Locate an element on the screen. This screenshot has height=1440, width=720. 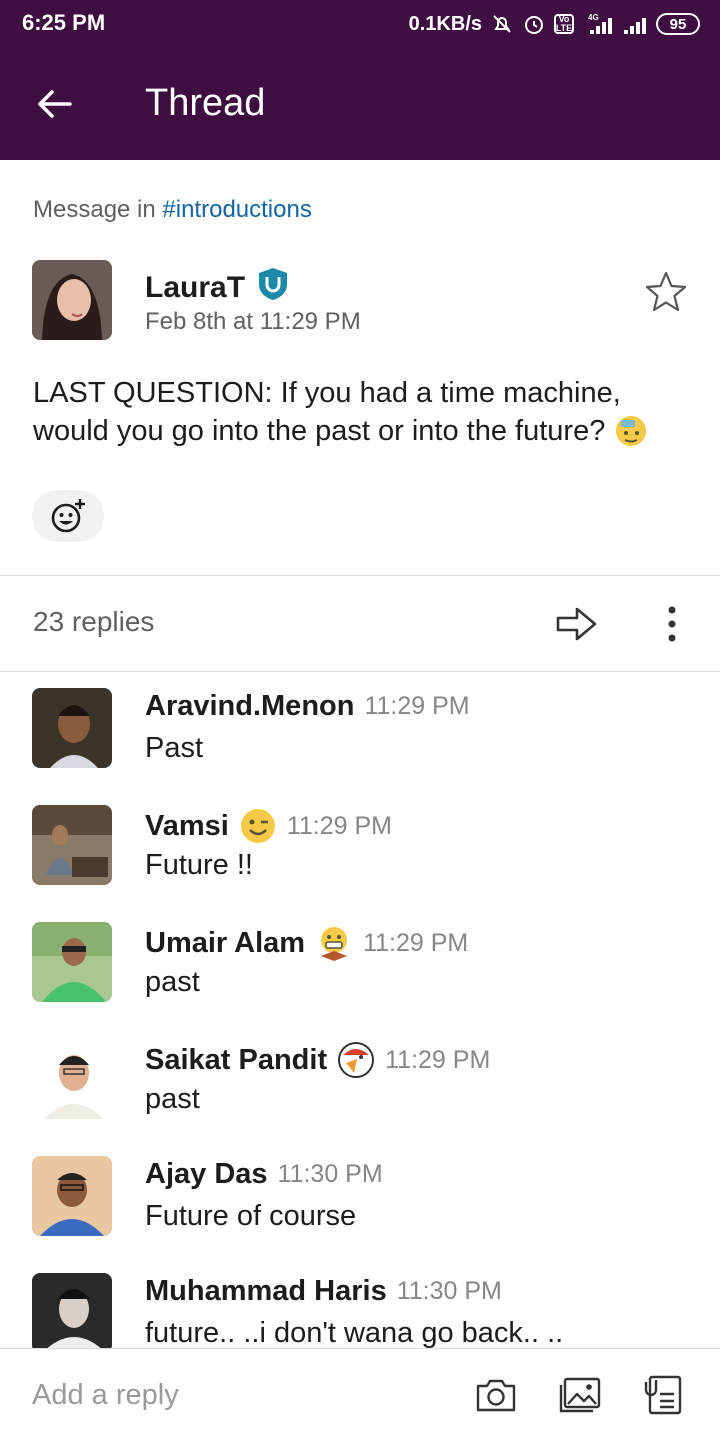
more-options-button is located at coordinates (672, 624).